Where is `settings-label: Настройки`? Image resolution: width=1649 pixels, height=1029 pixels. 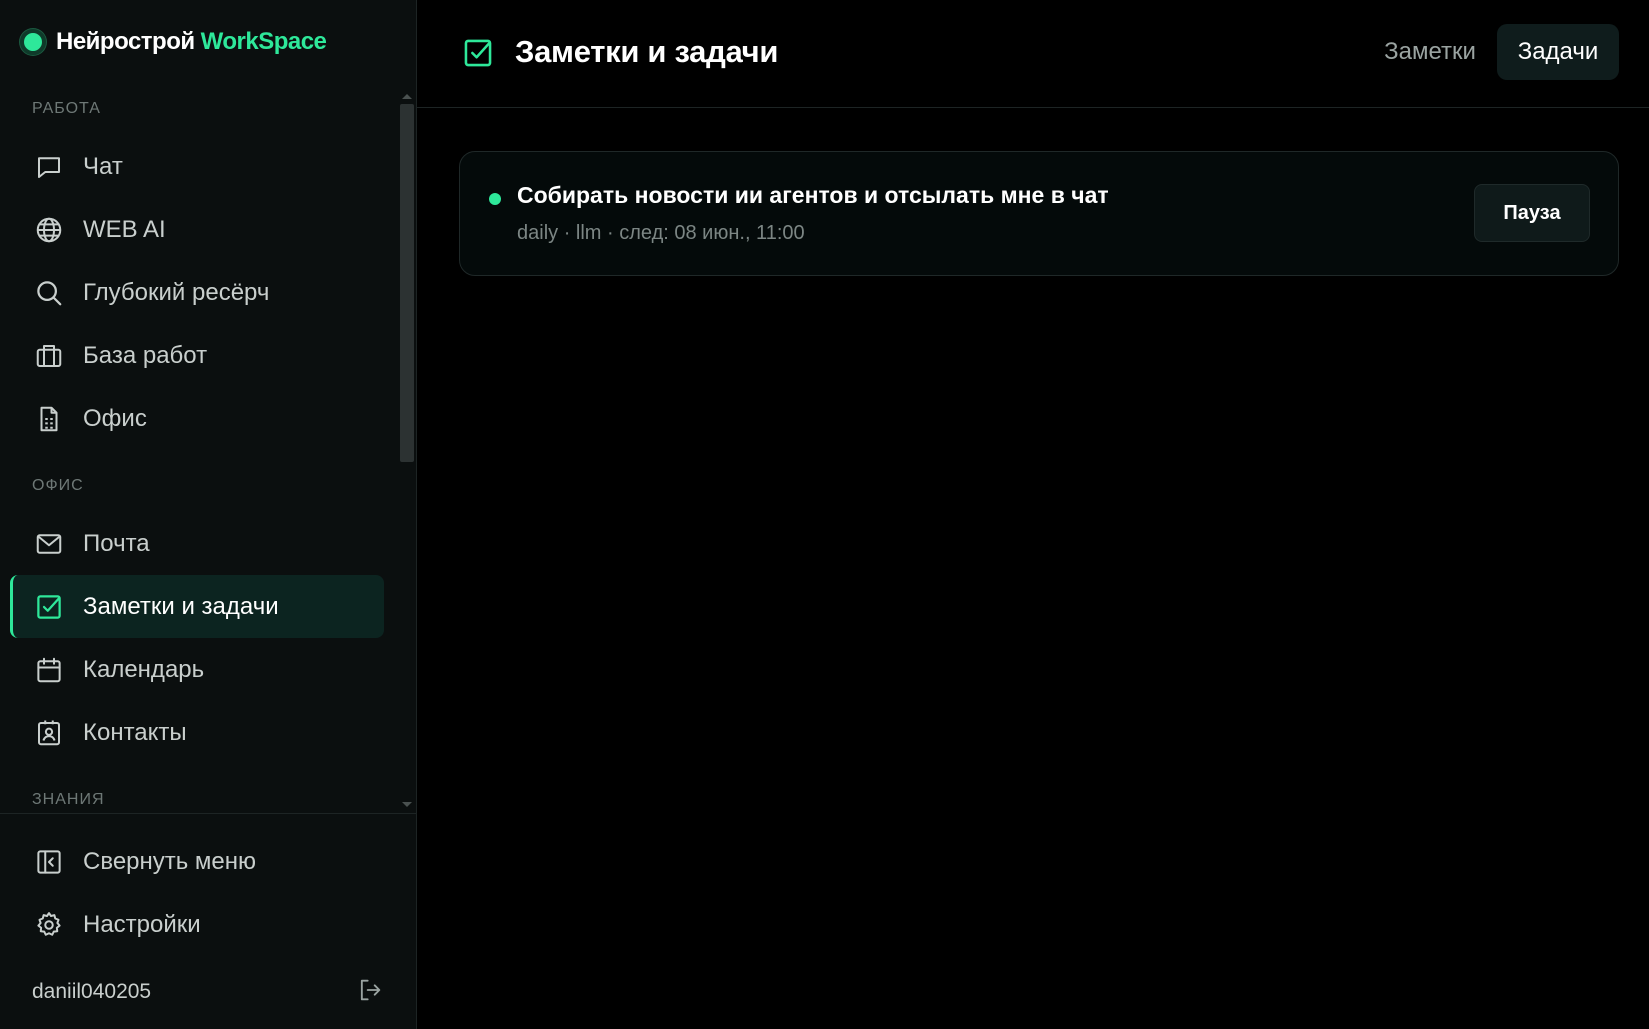 settings-label: Настройки is located at coordinates (142, 924).